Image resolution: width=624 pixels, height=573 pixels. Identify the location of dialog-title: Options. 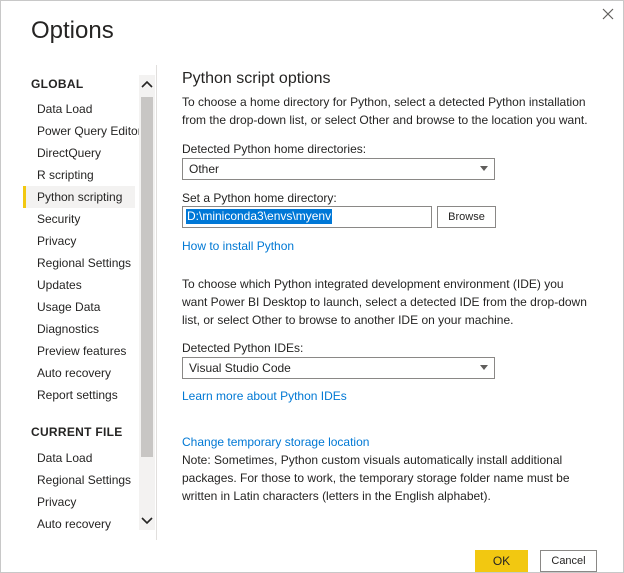
(72, 30).